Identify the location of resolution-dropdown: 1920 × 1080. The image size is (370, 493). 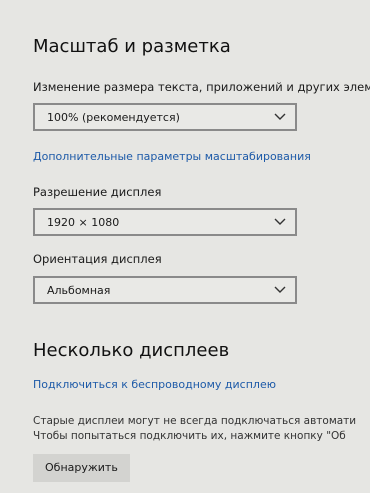
(165, 222).